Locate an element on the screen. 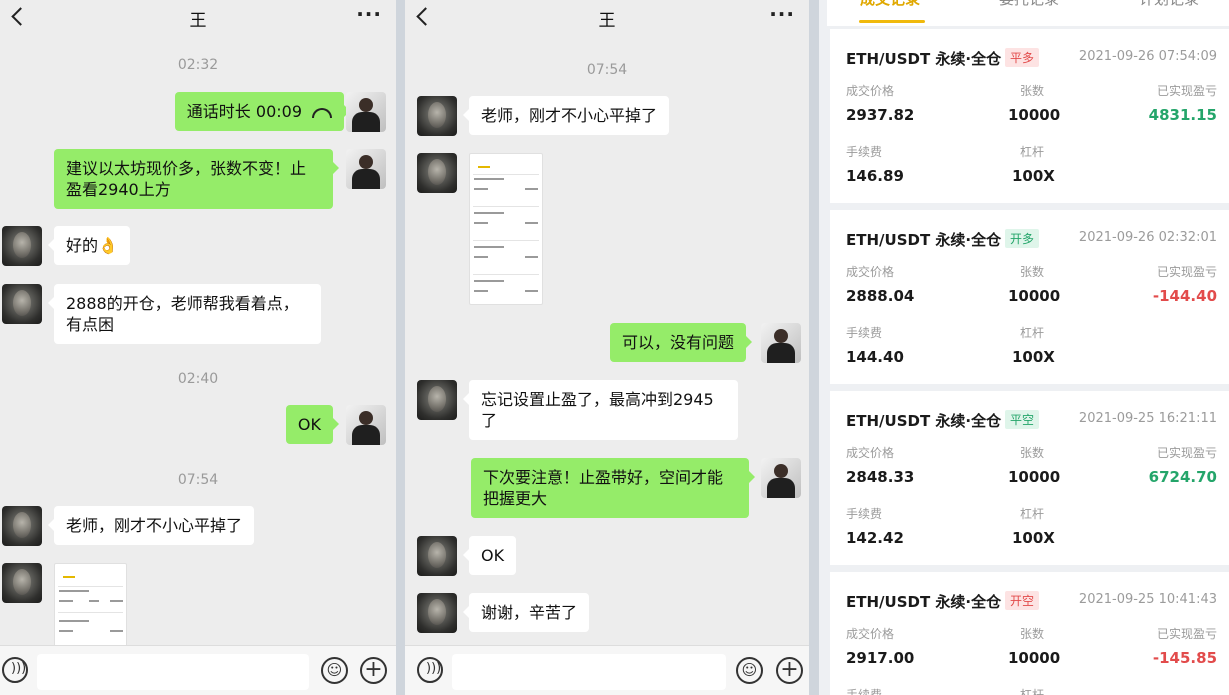 The image size is (1229, 695). pnl-value: 6724.70 is located at coordinates (1182, 477).